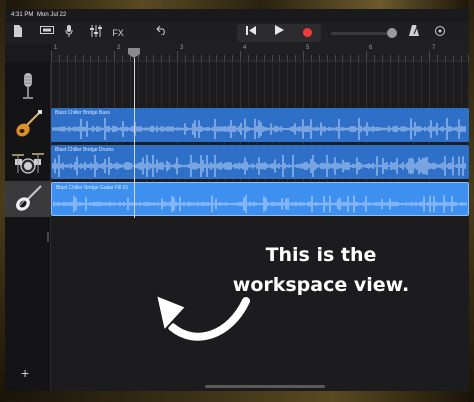  Describe the element at coordinates (321, 270) in the screenshot. I see `annotation-text: This is the workspace view.` at that location.